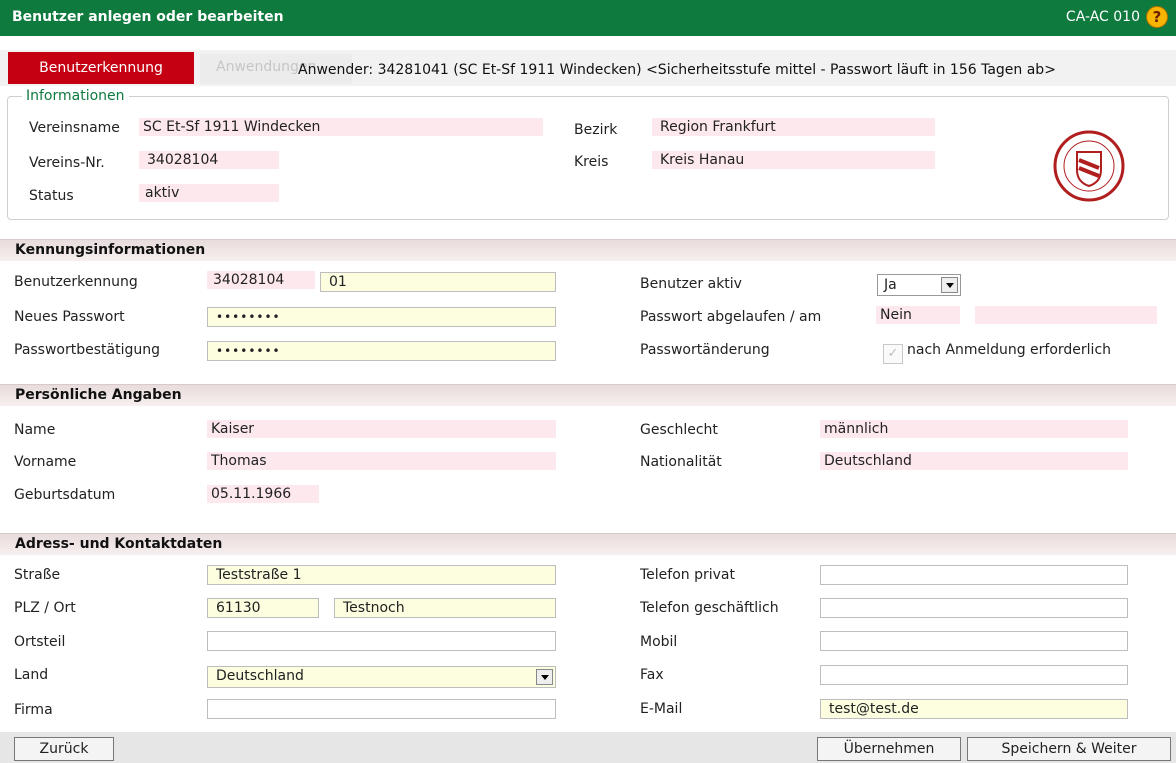 The height and width of the screenshot is (763, 1176). What do you see at coordinates (101, 68) in the screenshot?
I see `tab-benutzerkennung: Benutzerkennung` at bounding box center [101, 68].